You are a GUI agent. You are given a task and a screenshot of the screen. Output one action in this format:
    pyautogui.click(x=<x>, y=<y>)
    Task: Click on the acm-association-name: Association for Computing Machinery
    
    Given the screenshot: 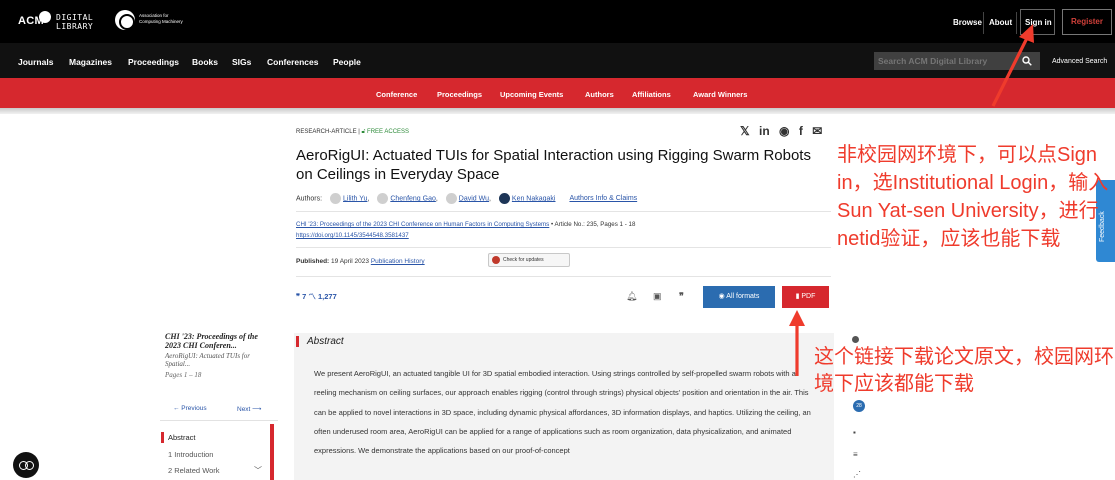 What is the action you would take?
    pyautogui.click(x=161, y=19)
    